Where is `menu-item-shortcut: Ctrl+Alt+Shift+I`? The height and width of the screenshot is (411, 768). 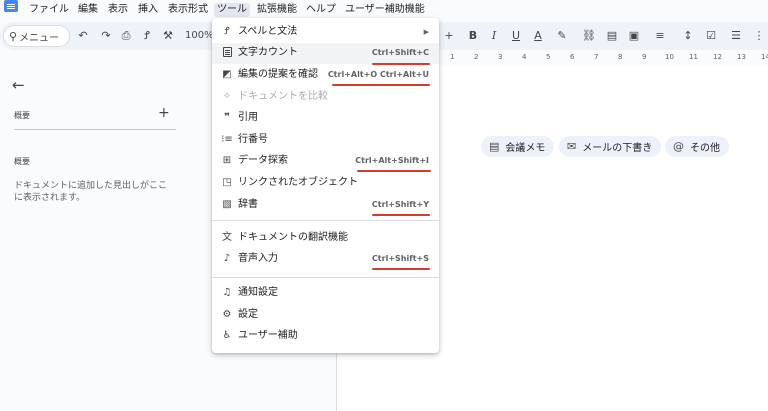 menu-item-shortcut: Ctrl+Alt+Shift+I is located at coordinates (392, 160).